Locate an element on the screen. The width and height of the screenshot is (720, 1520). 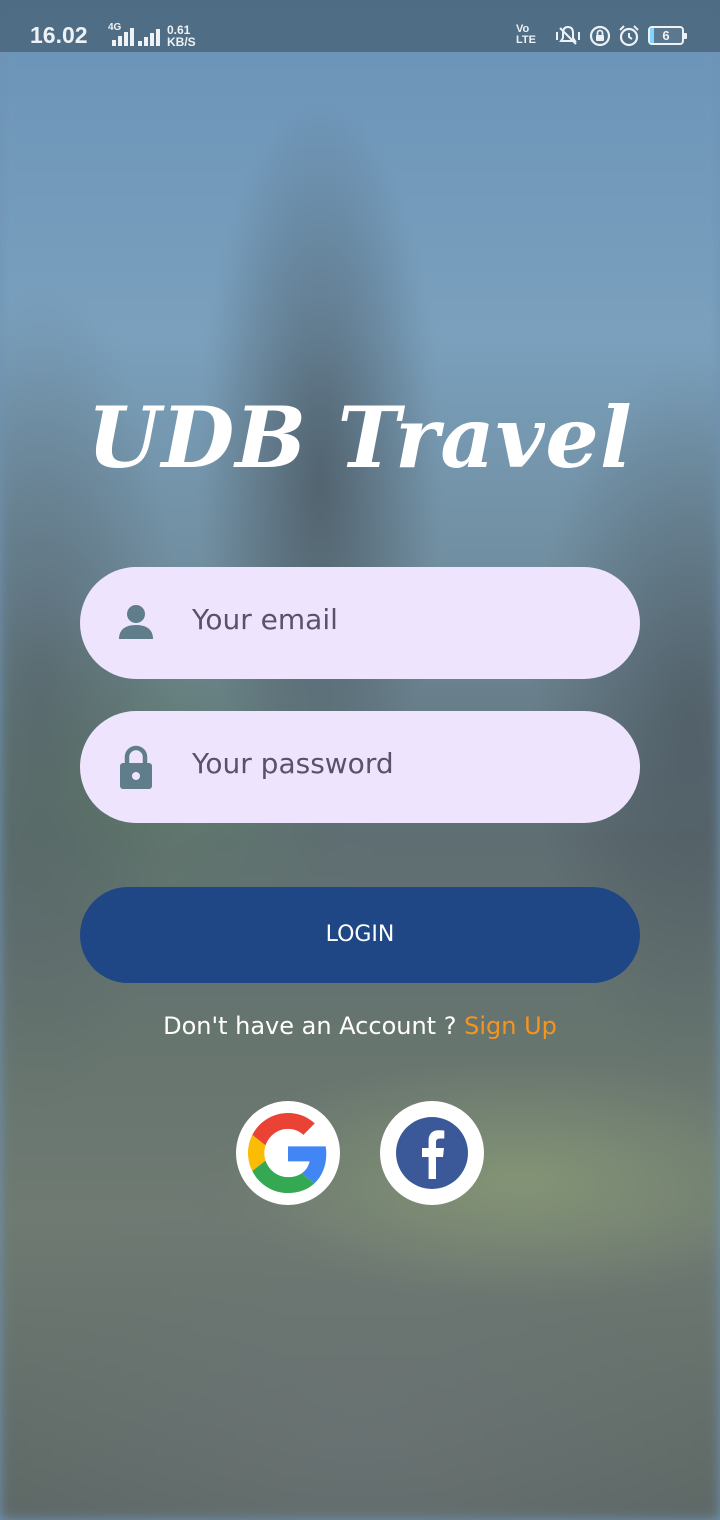
data-speed-unit: KB/S is located at coordinates (181, 42).